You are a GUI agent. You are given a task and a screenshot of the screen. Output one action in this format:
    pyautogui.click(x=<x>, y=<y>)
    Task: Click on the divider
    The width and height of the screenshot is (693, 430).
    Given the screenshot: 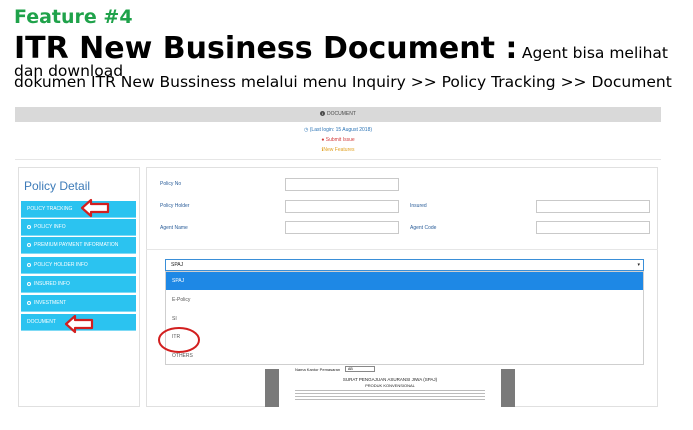 What is the action you would take?
    pyautogui.click(x=338, y=159)
    